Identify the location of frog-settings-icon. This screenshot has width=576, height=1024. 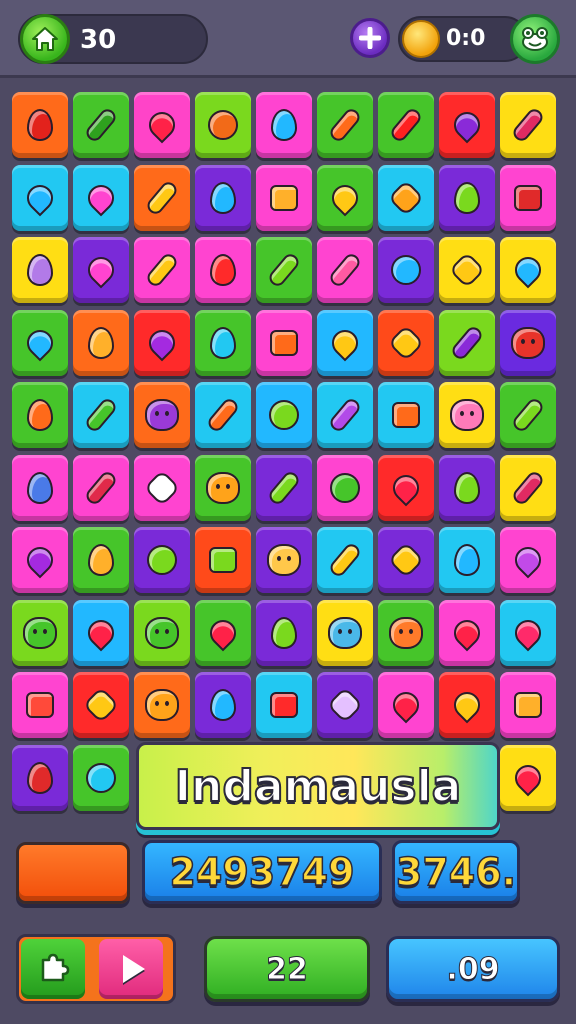
(535, 39).